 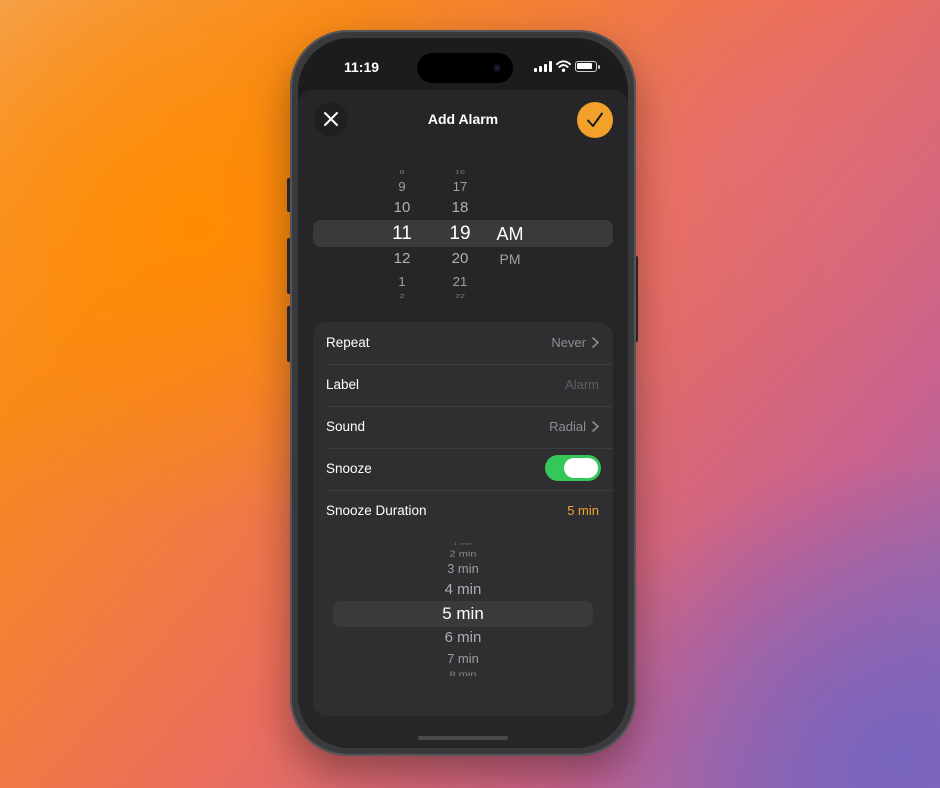 I want to click on duration-option: 7 min, so click(x=463, y=659).